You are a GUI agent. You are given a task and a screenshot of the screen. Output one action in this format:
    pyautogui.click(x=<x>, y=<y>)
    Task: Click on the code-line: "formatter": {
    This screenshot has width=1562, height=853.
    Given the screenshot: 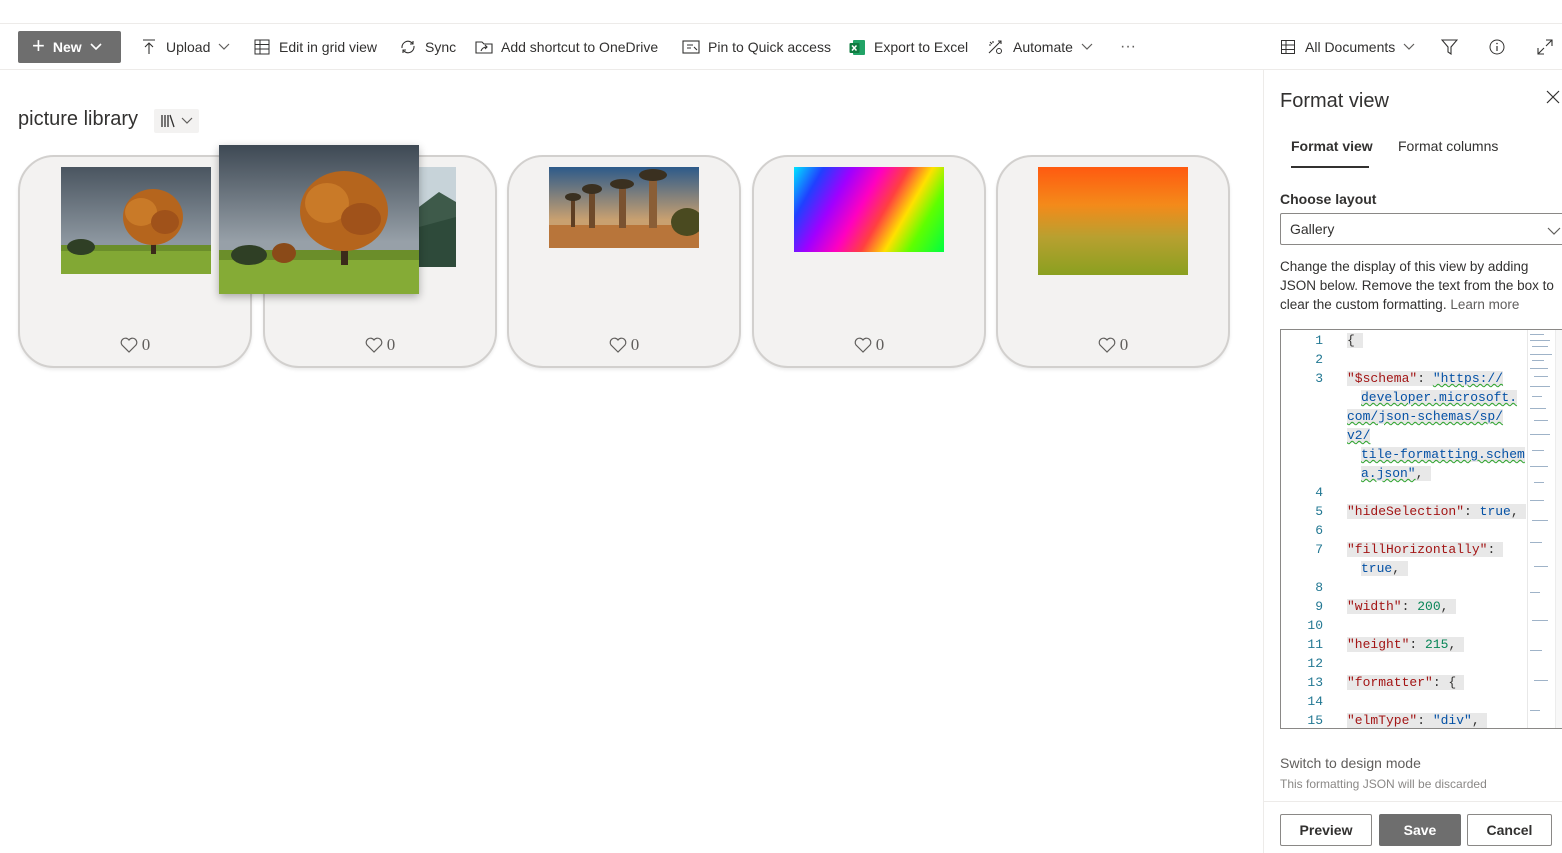 What is the action you would take?
    pyautogui.click(x=1406, y=682)
    